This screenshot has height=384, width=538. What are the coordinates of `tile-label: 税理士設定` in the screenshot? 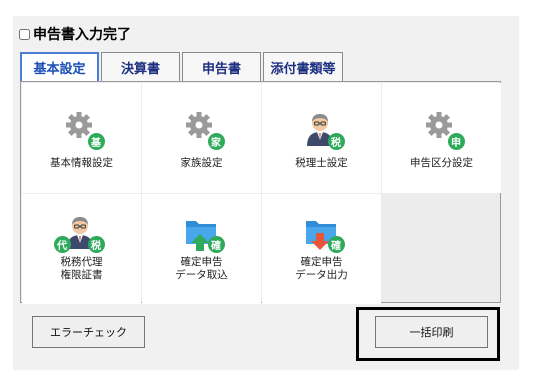 It's located at (321, 163).